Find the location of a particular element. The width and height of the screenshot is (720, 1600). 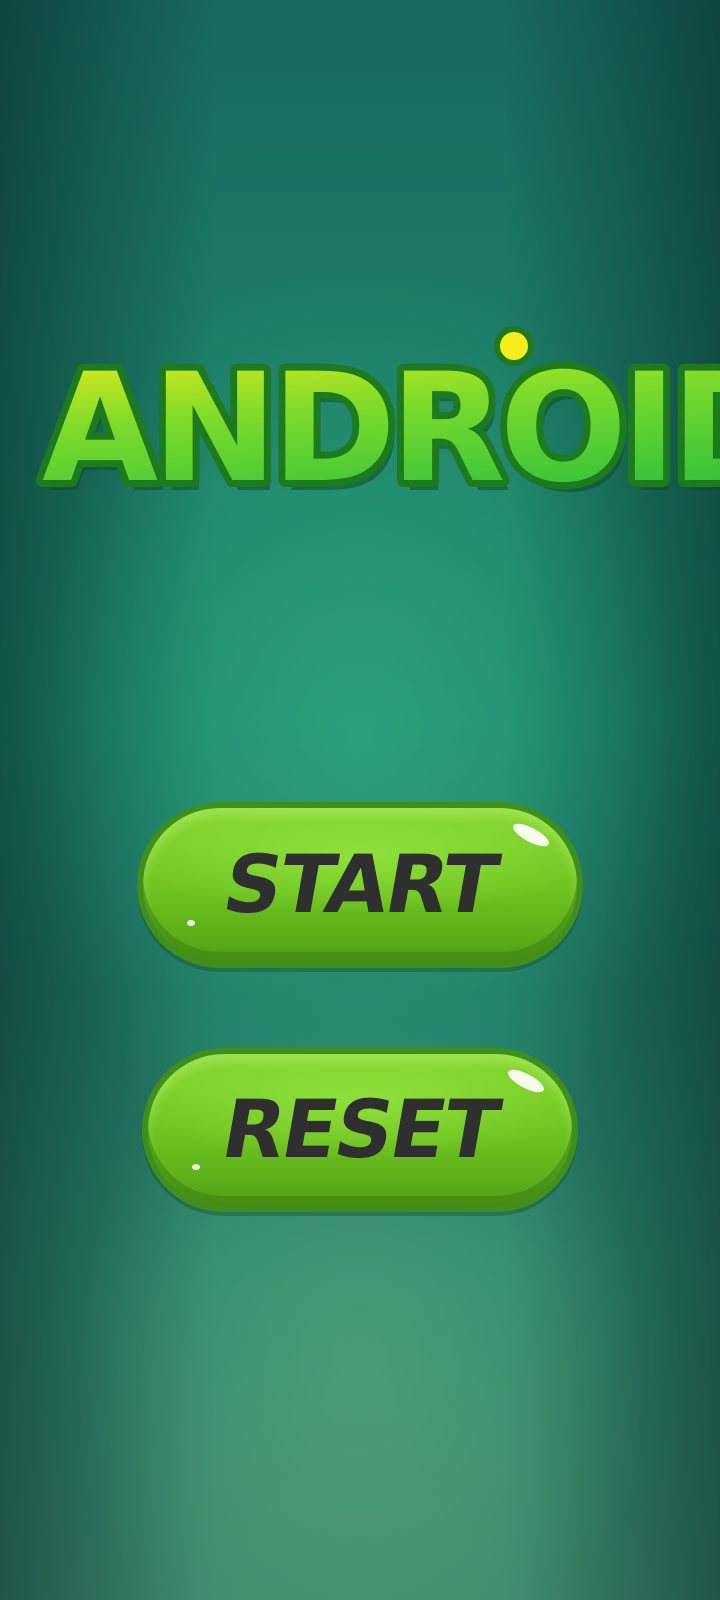

start-button: START is located at coordinates (360, 885).